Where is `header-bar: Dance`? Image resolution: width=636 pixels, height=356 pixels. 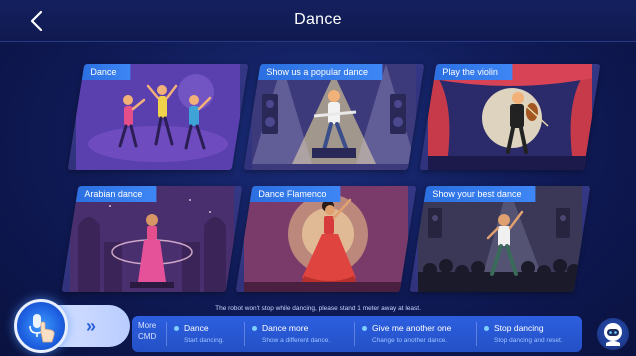 header-bar: Dance is located at coordinates (318, 21).